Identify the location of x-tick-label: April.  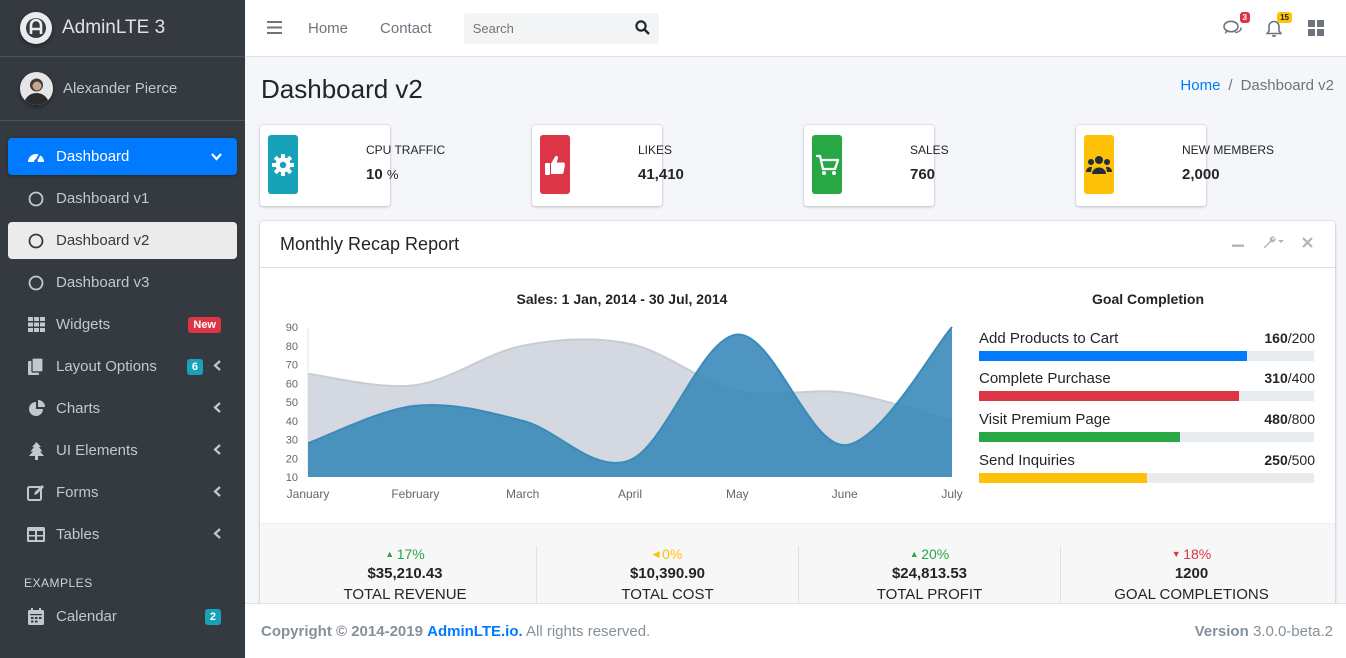
(630, 494).